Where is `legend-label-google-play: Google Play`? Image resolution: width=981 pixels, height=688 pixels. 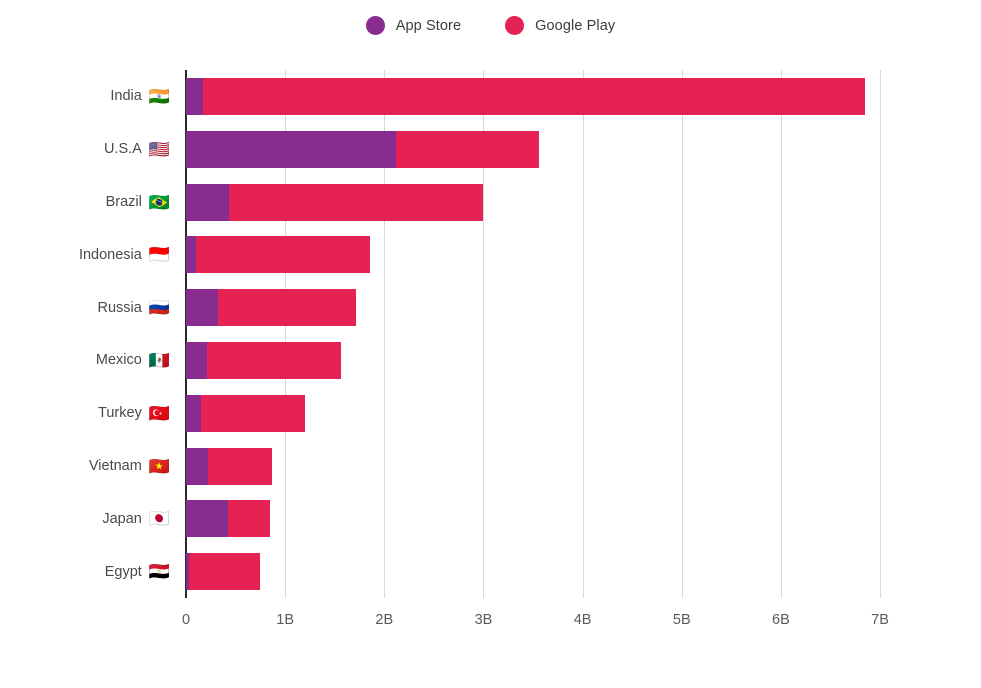
legend-label-google-play: Google Play is located at coordinates (575, 25).